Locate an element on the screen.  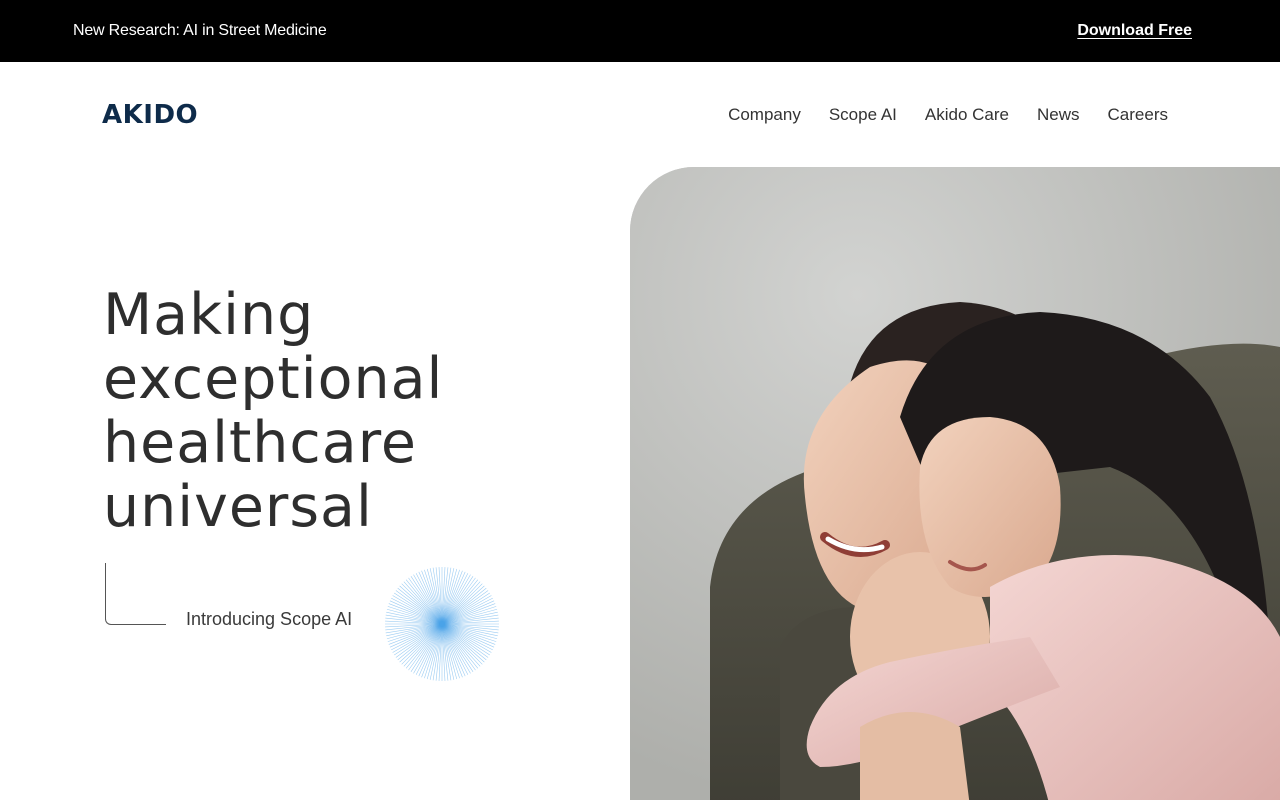
nav-item-company: Company is located at coordinates (764, 115).